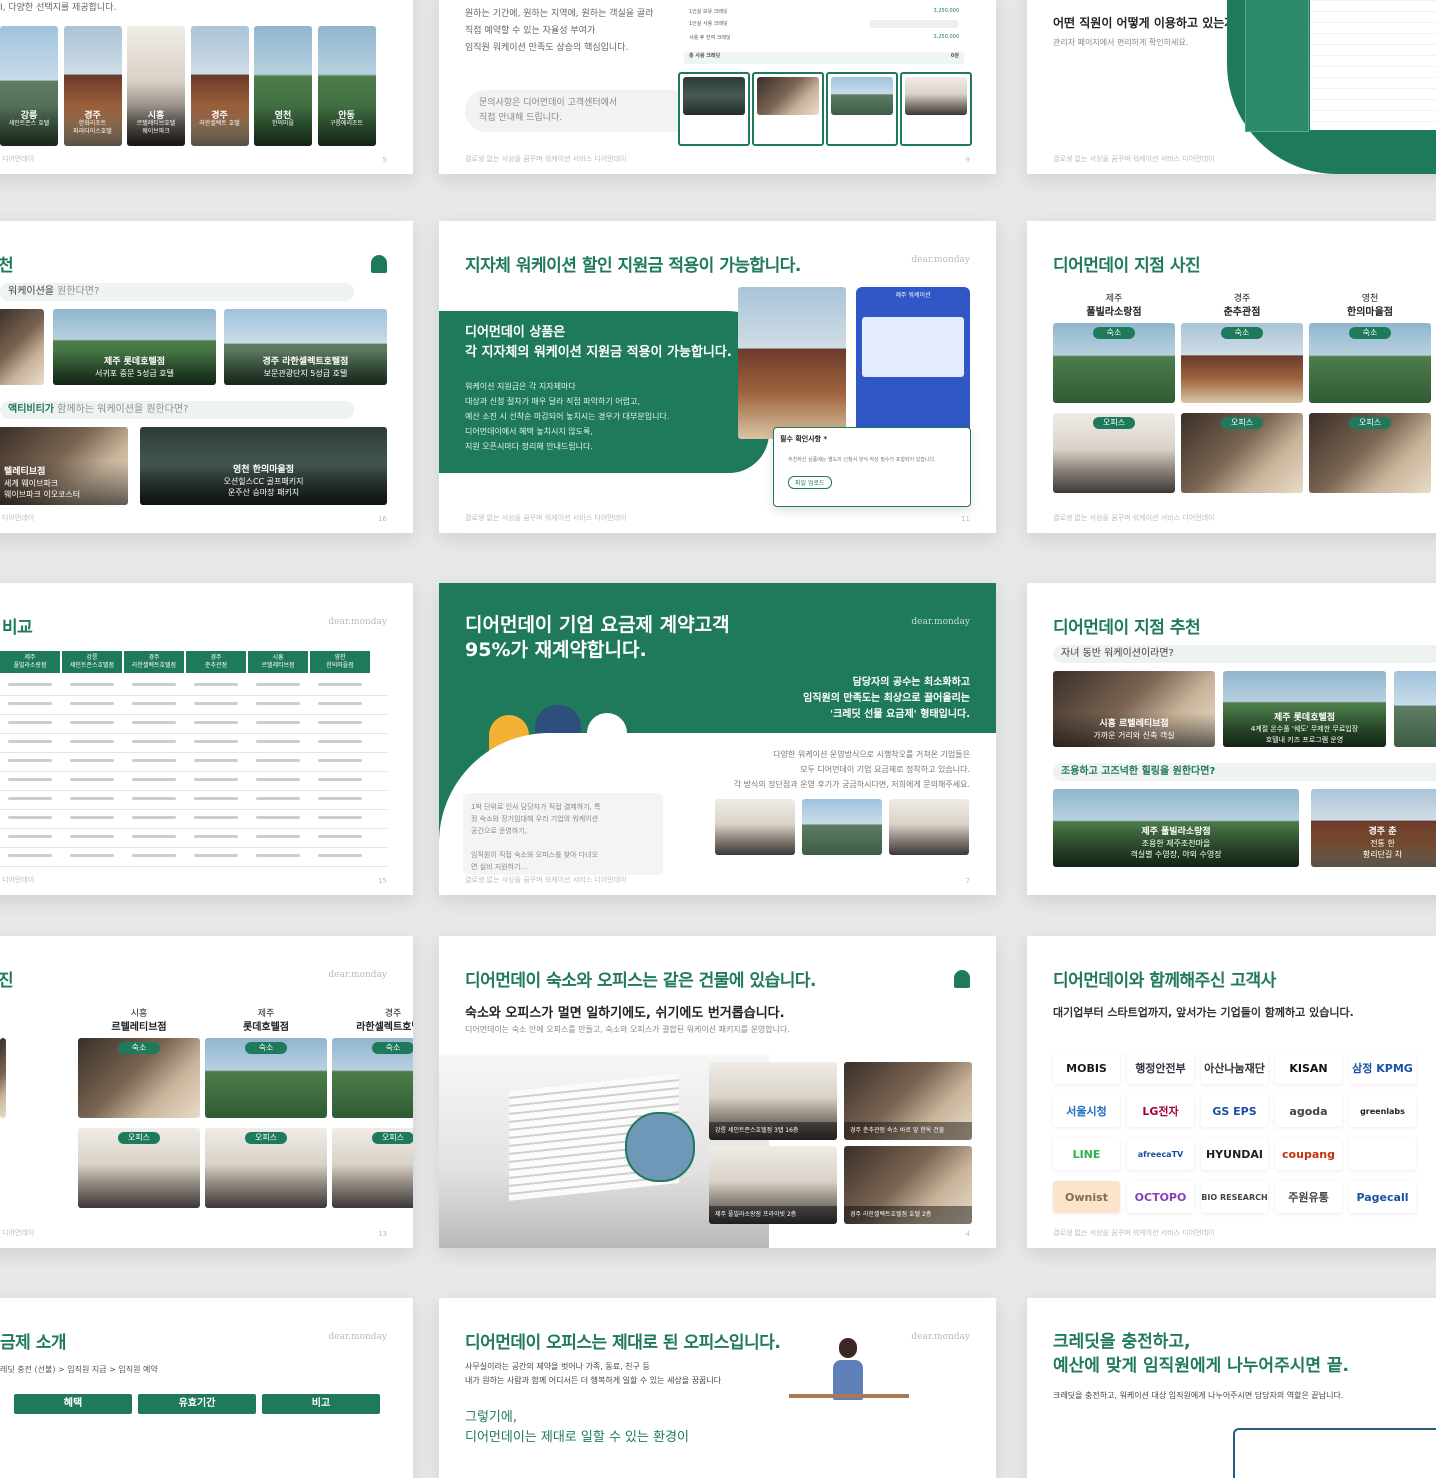 Image resolution: width=1436 pixels, height=1478 pixels. Describe the element at coordinates (1308, 1154) in the screenshot. I see `client-logo: coupang` at that location.